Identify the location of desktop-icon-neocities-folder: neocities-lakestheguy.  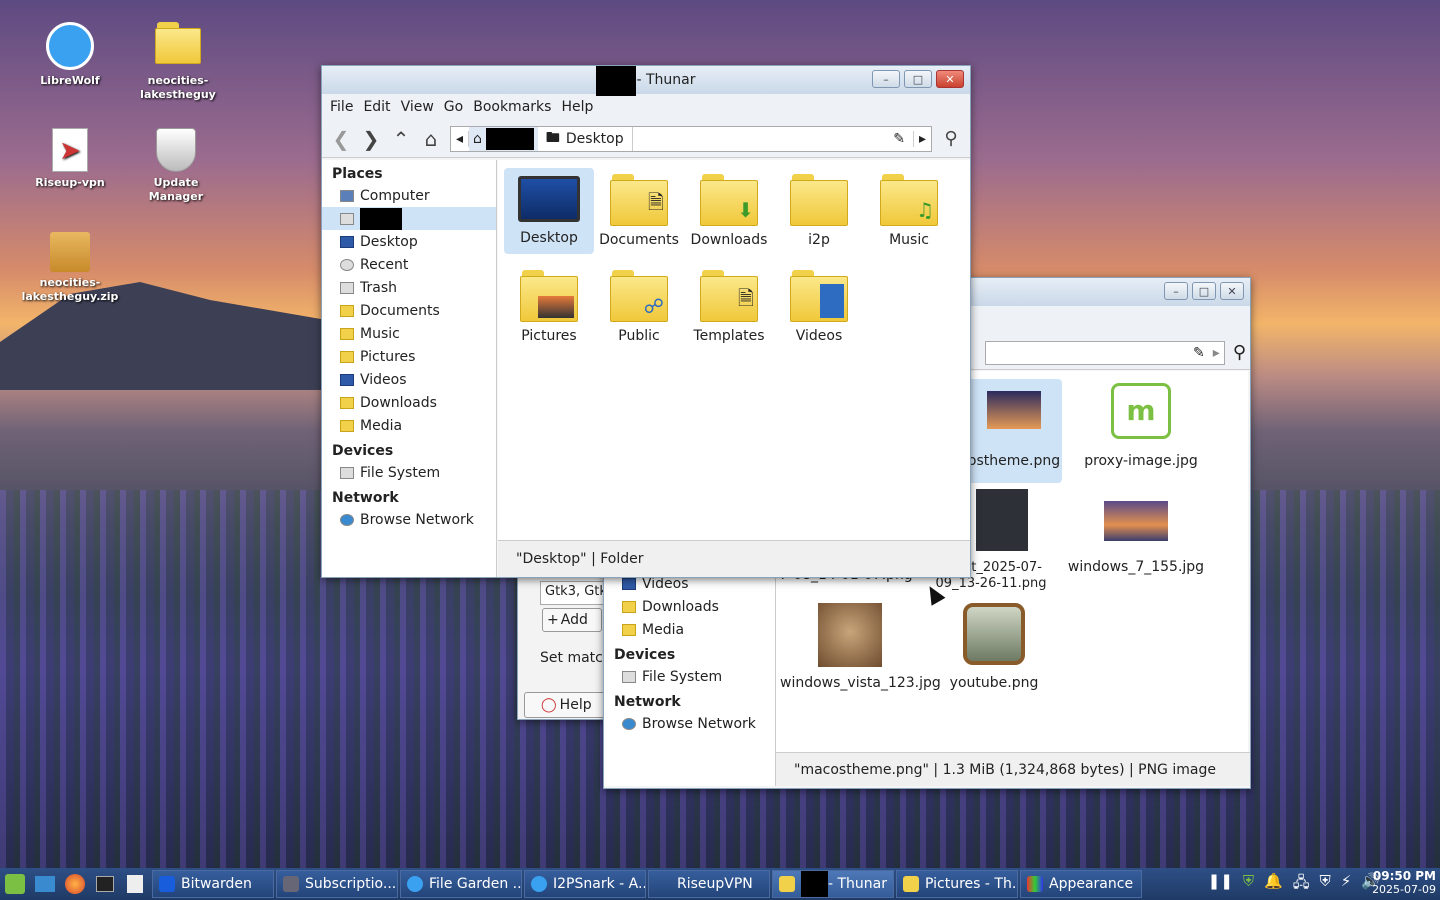
(178, 62).